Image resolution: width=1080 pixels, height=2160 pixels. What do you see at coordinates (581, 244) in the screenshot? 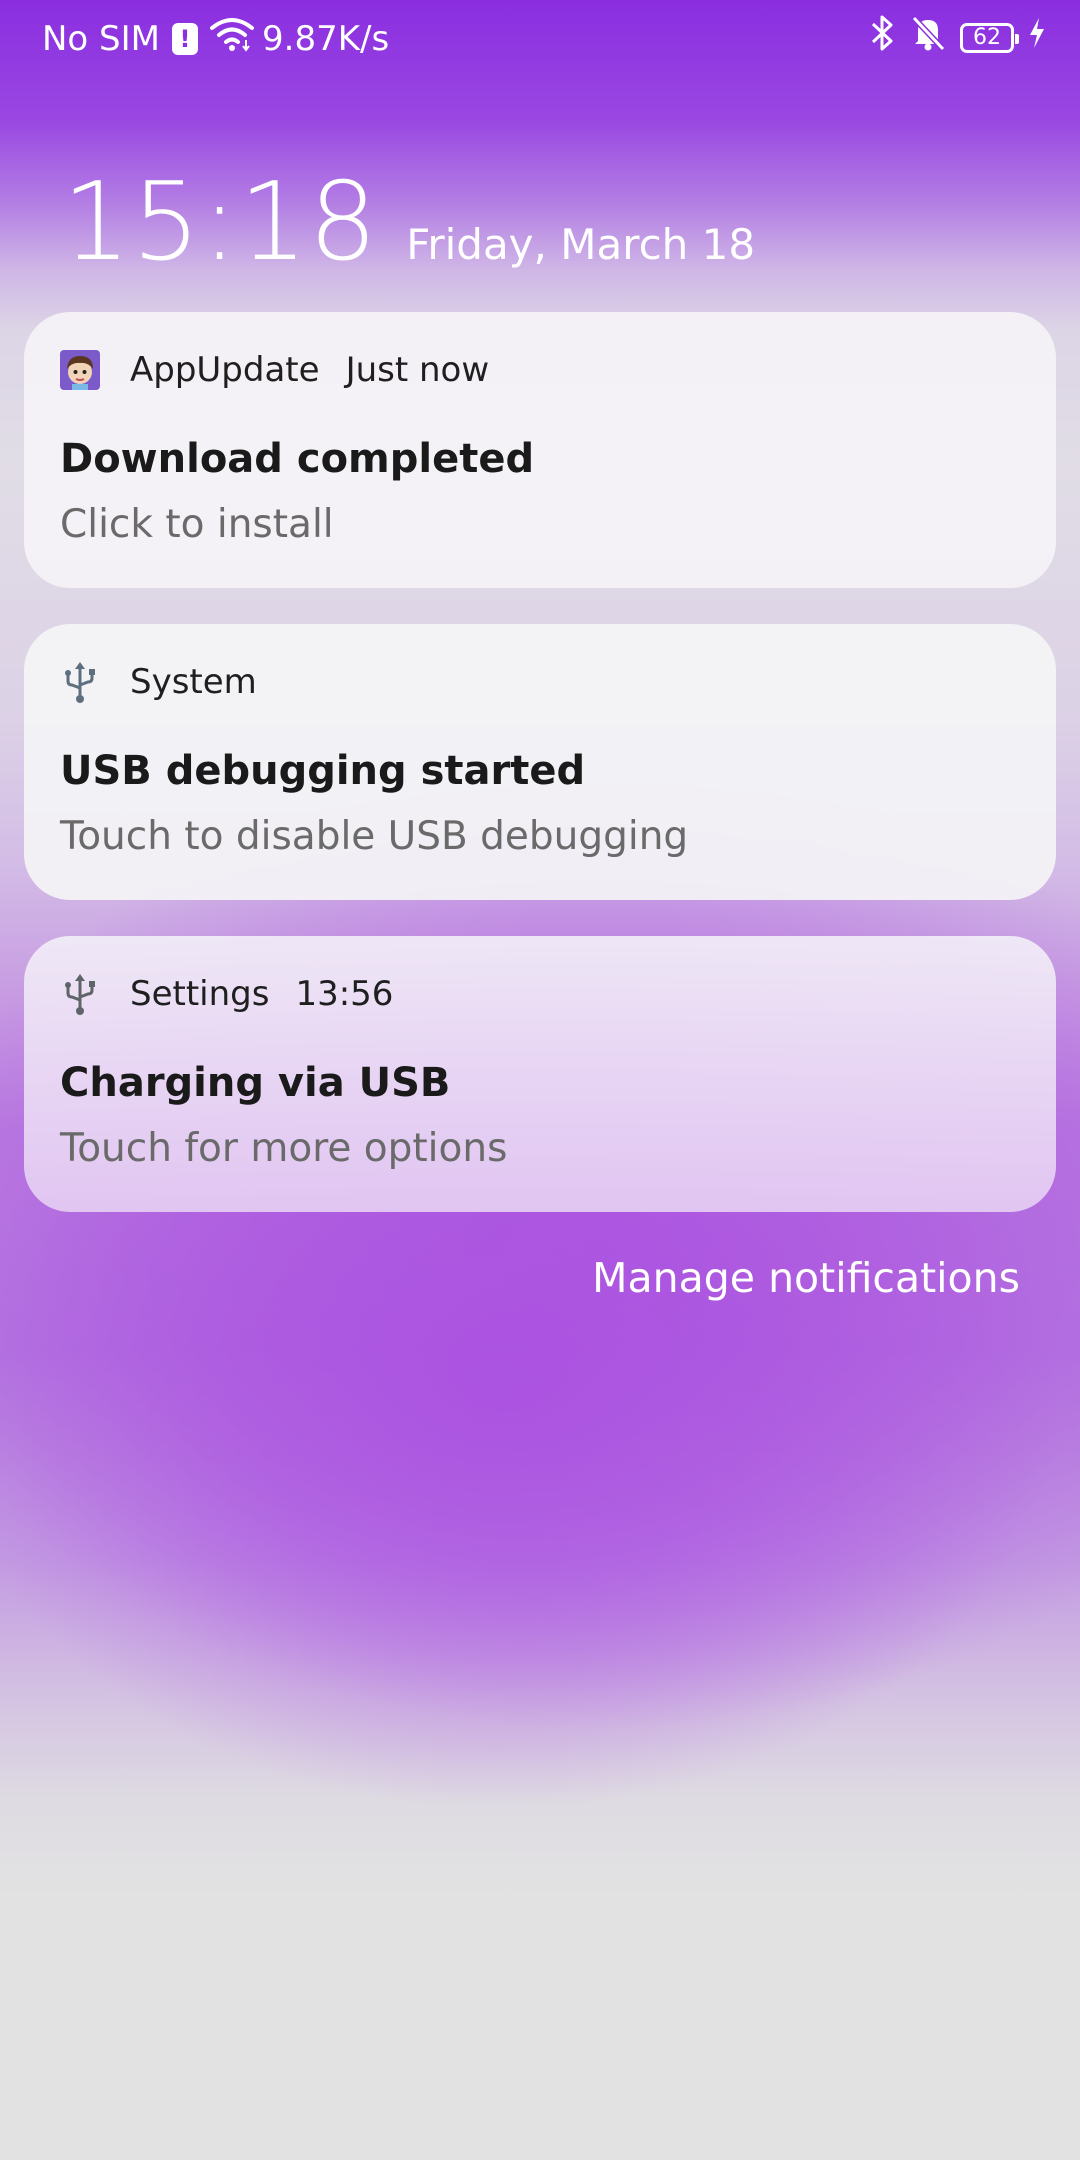
I see `lockscreen-date: Friday, March 18` at bounding box center [581, 244].